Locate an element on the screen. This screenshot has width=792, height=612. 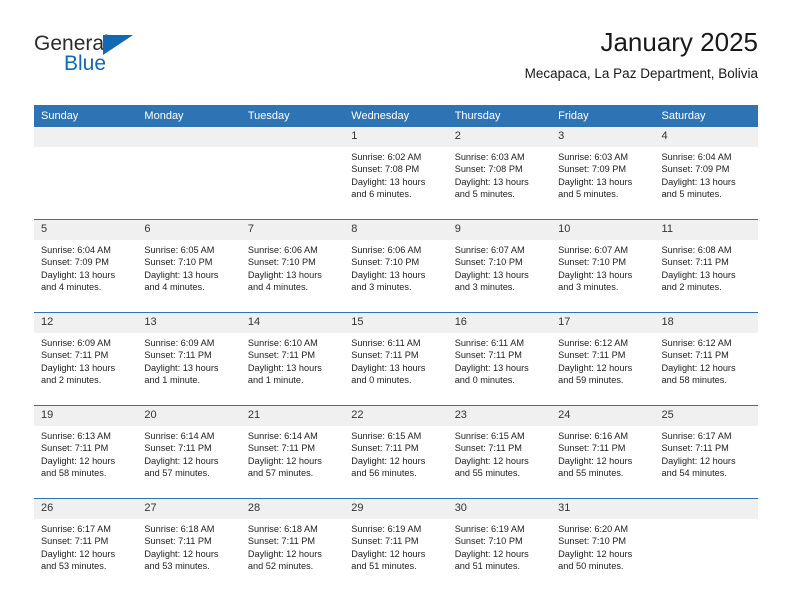
sunrise-text: Sunrise: 6:06 AM is located at coordinates (282, 250).